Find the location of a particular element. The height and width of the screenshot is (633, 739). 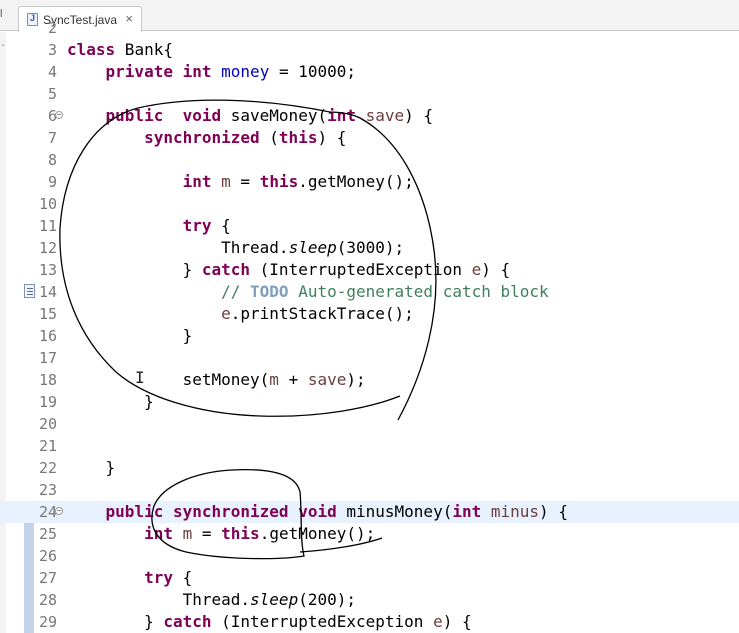

line-number: 8 is located at coordinates (52, 160).